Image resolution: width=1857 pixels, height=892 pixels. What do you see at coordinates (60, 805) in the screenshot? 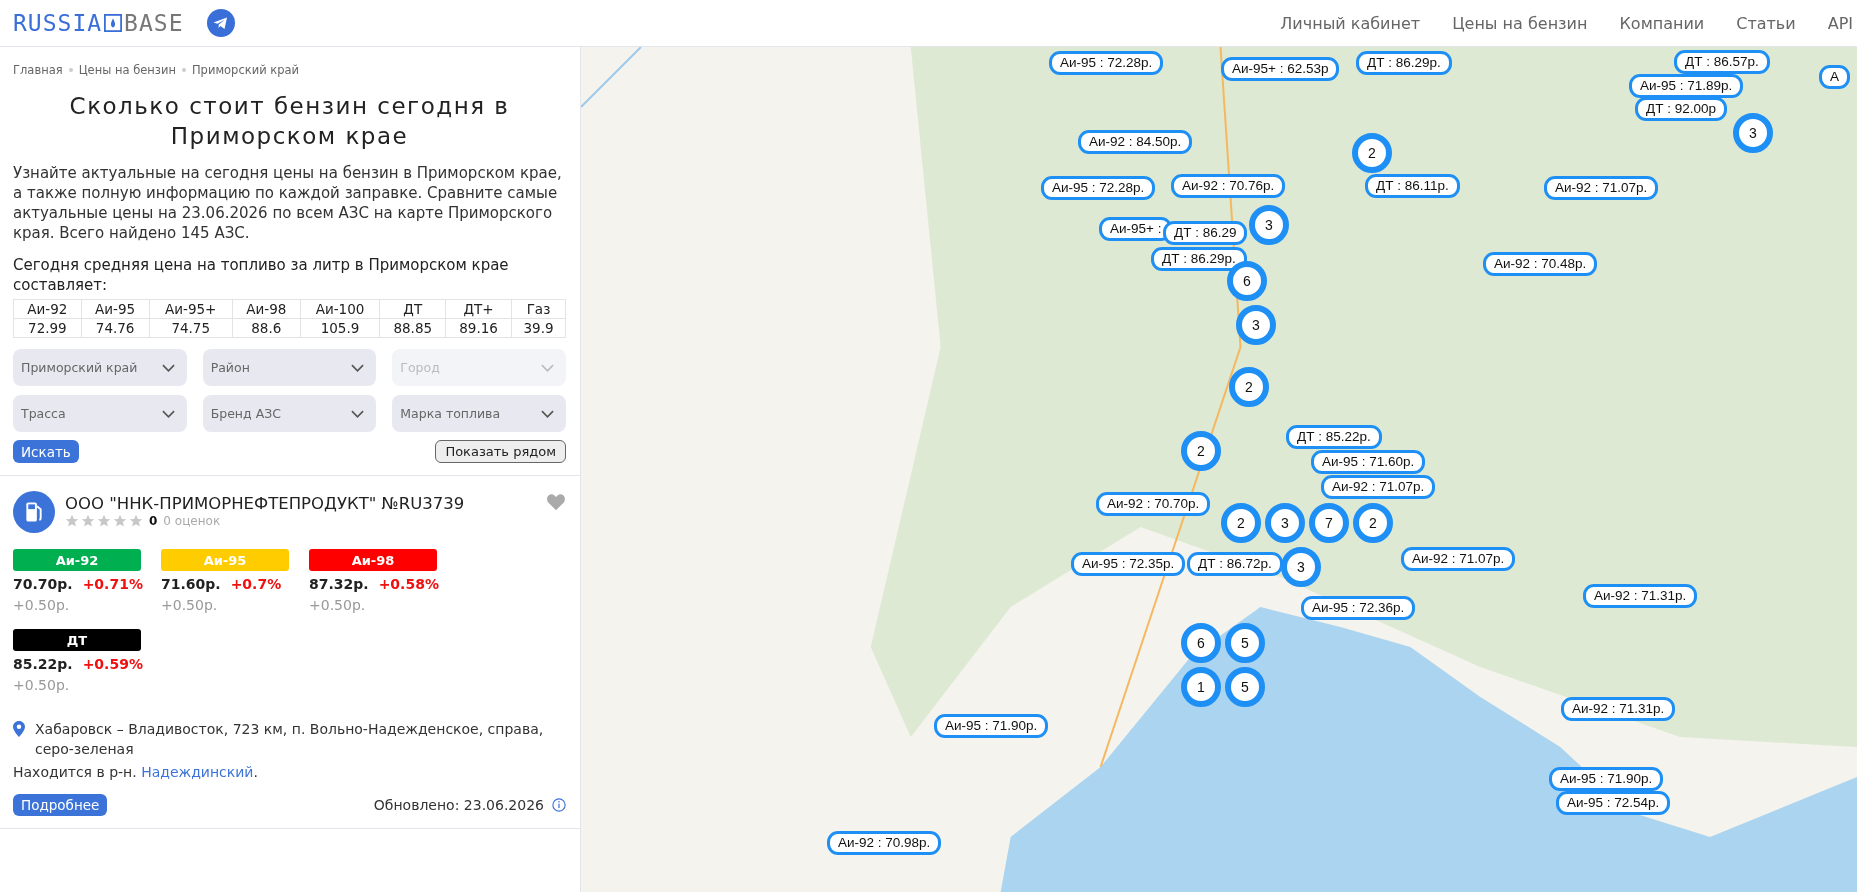
I see `details-button: Подробнее` at bounding box center [60, 805].